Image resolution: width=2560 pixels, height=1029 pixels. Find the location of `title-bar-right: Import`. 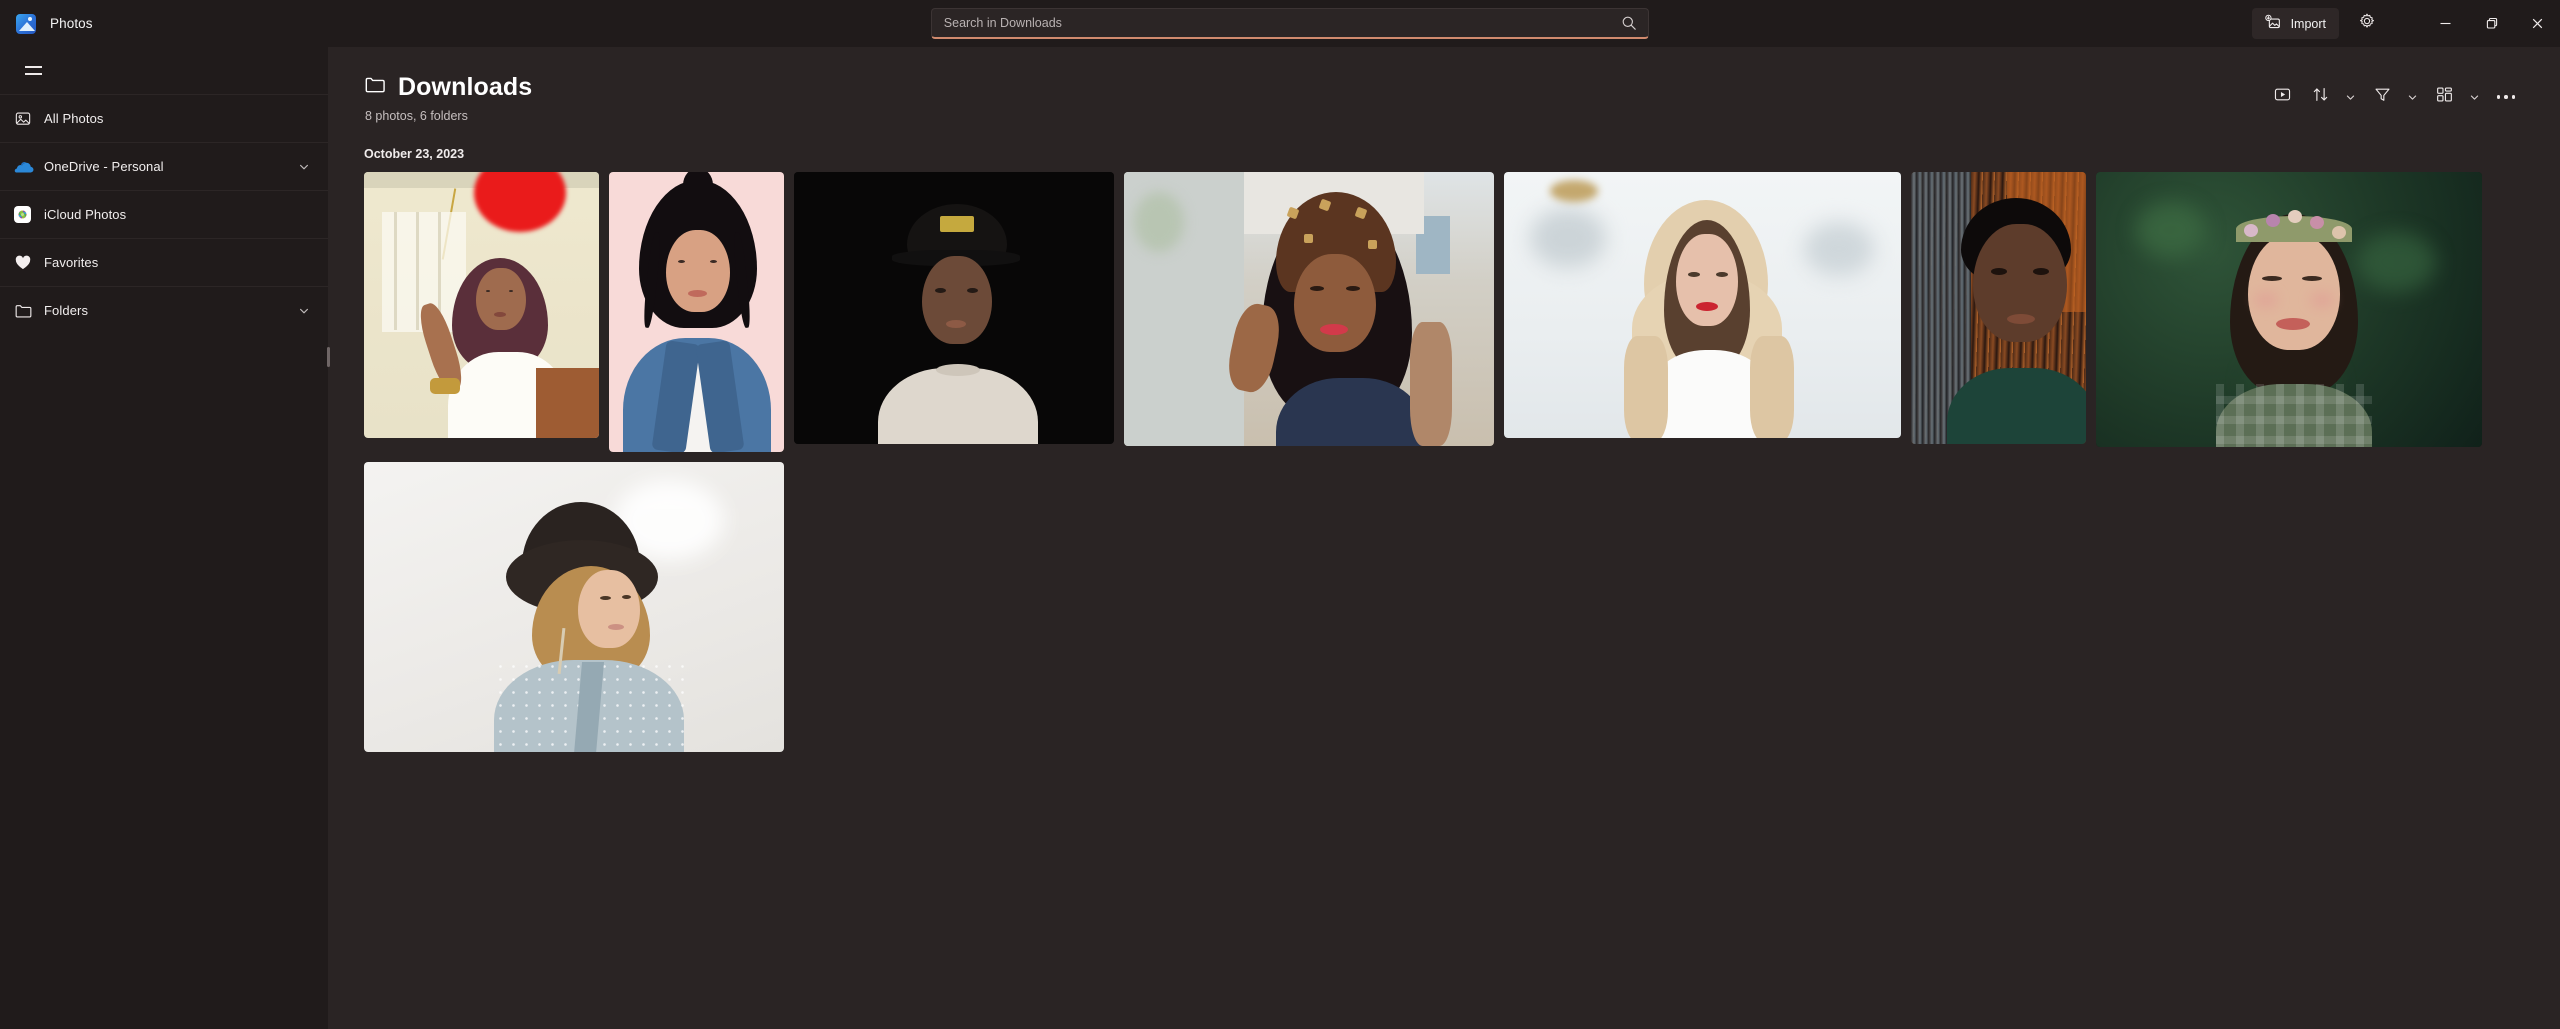

title-bar-right: Import is located at coordinates (2405, 23).